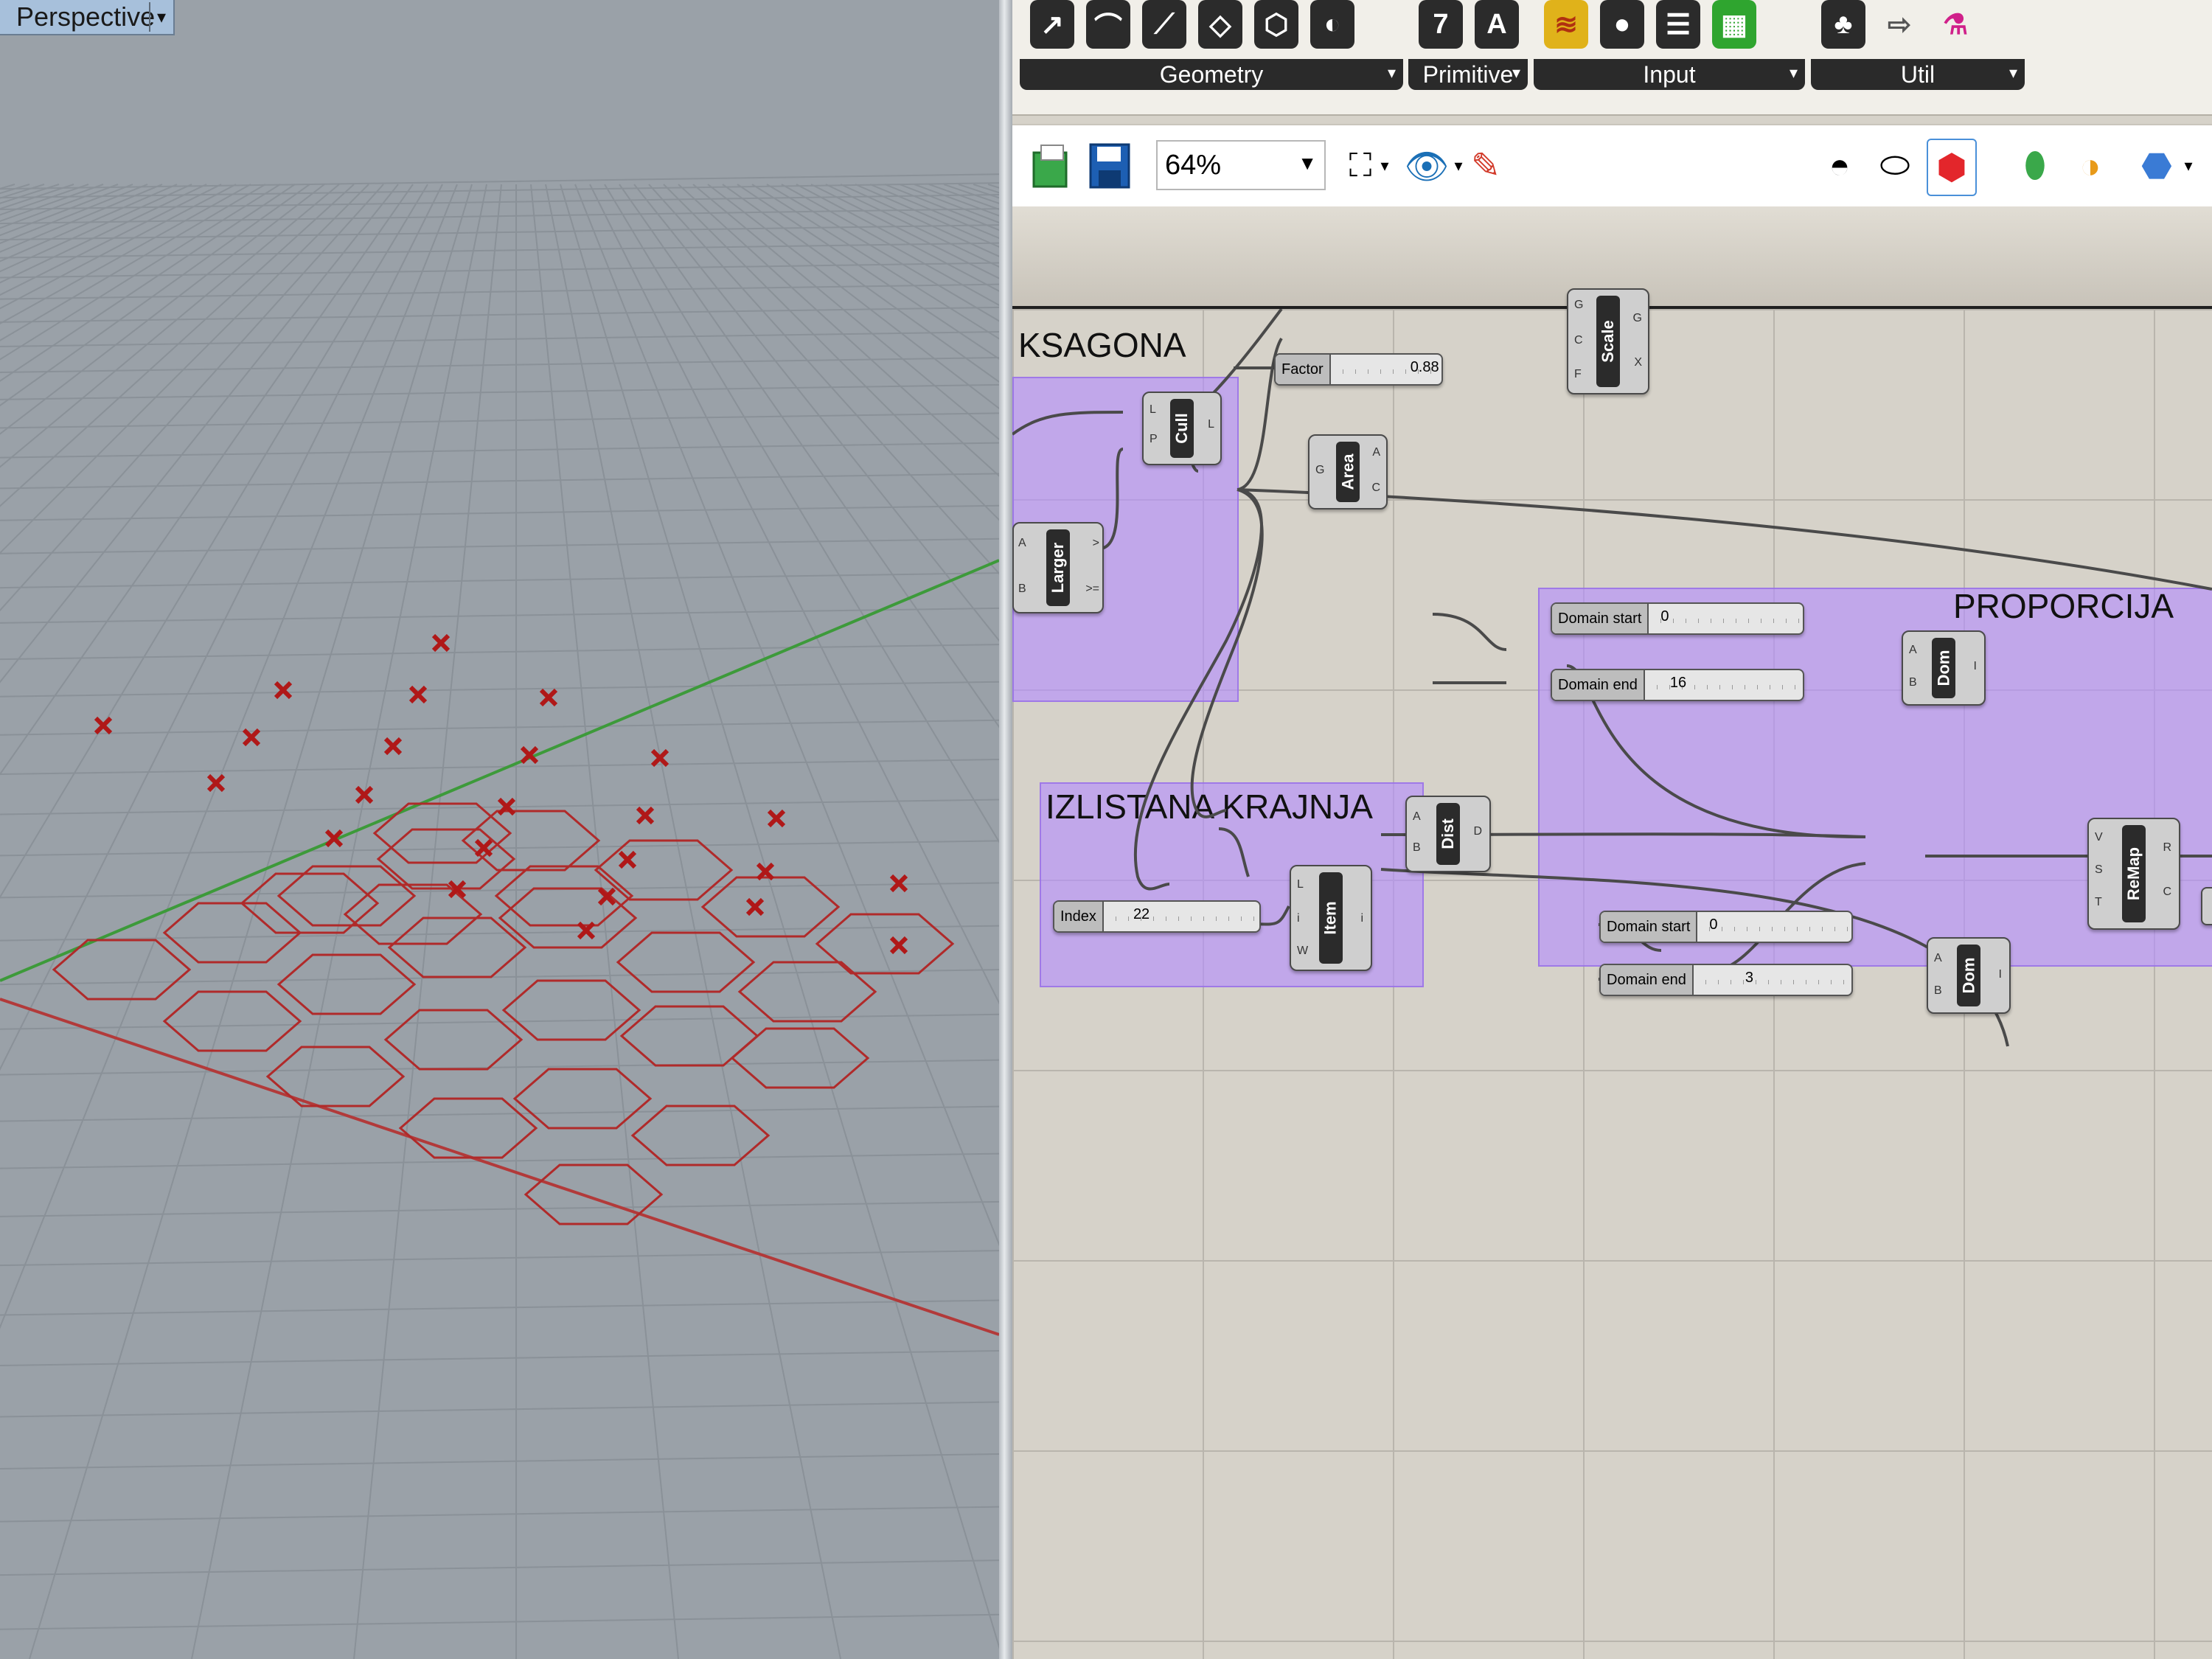 This screenshot has width=2212, height=1659. What do you see at coordinates (1181, 916) in the screenshot?
I see `slider-track: 22` at bounding box center [1181, 916].